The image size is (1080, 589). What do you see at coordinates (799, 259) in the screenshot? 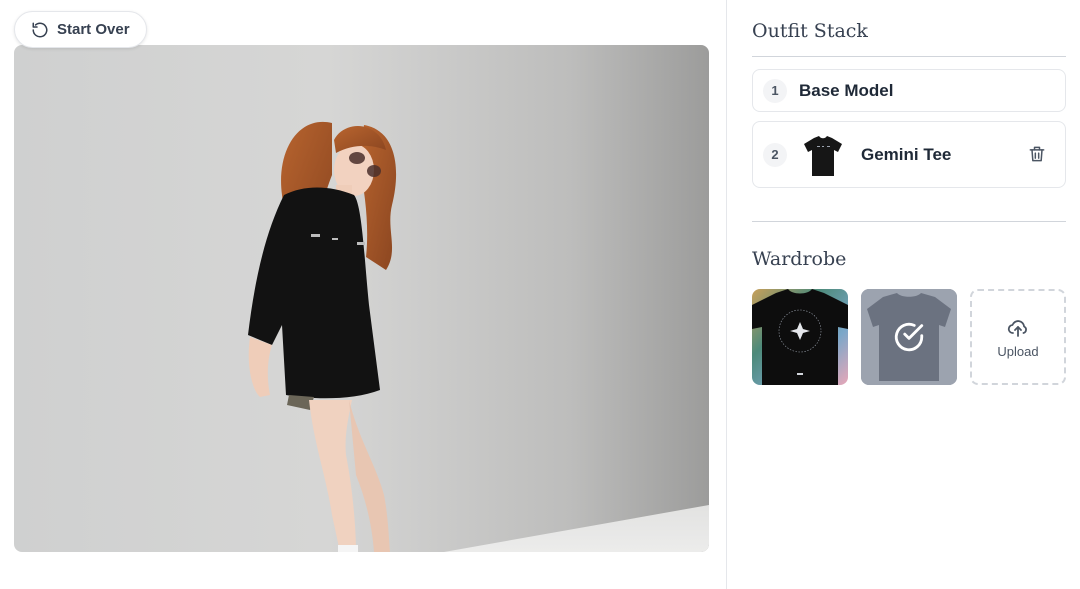
I see `wardrobe-title: Wardrobe` at bounding box center [799, 259].